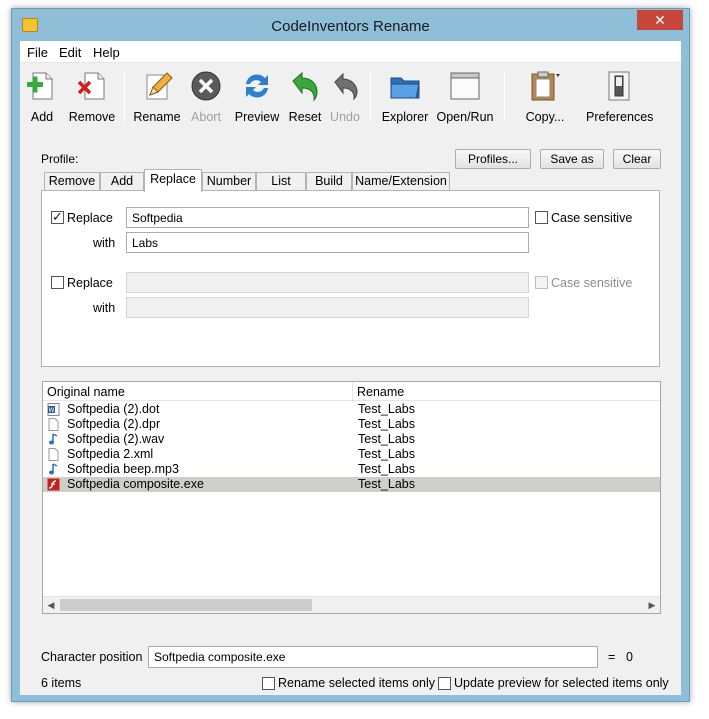  I want to click on with-input-1: Labs, so click(327, 242).